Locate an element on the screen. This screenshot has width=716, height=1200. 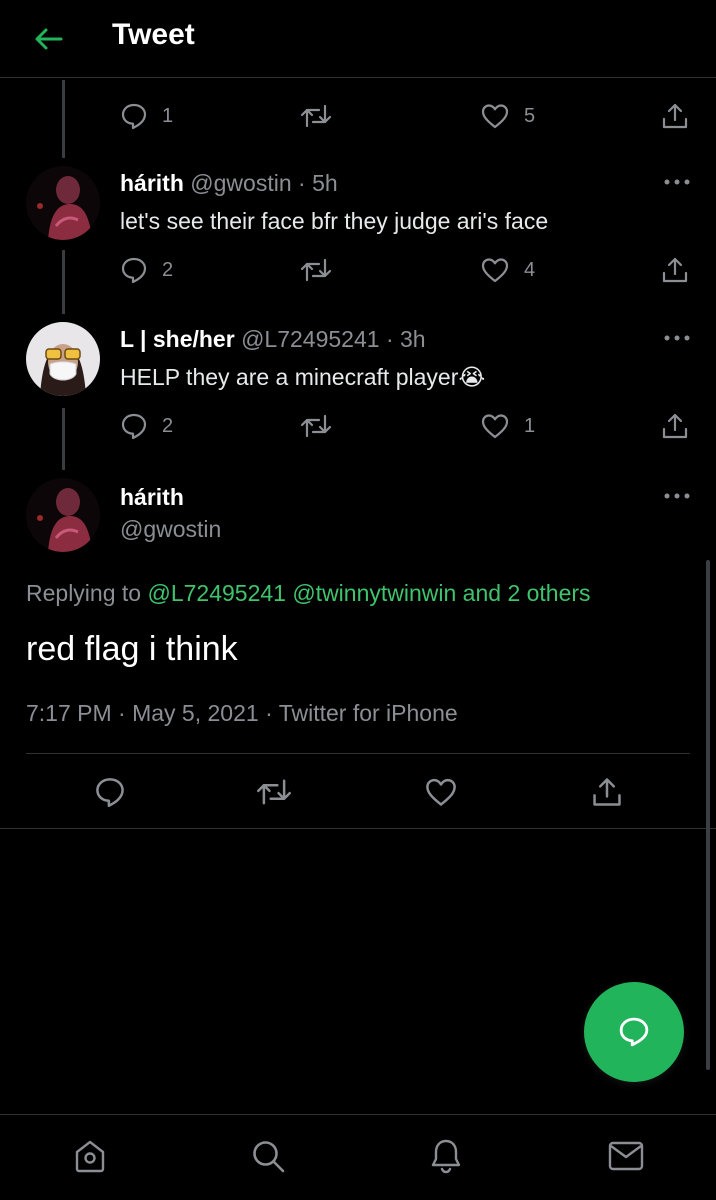
tweet-actions: 1 5 is located at coordinates (358, 116).